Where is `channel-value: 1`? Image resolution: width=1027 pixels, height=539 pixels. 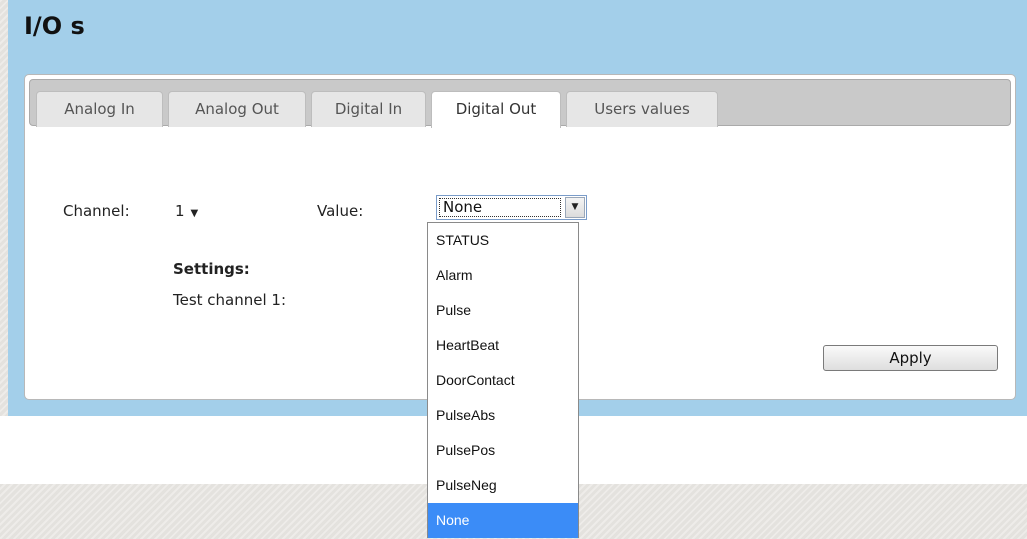
channel-value: 1 is located at coordinates (180, 211).